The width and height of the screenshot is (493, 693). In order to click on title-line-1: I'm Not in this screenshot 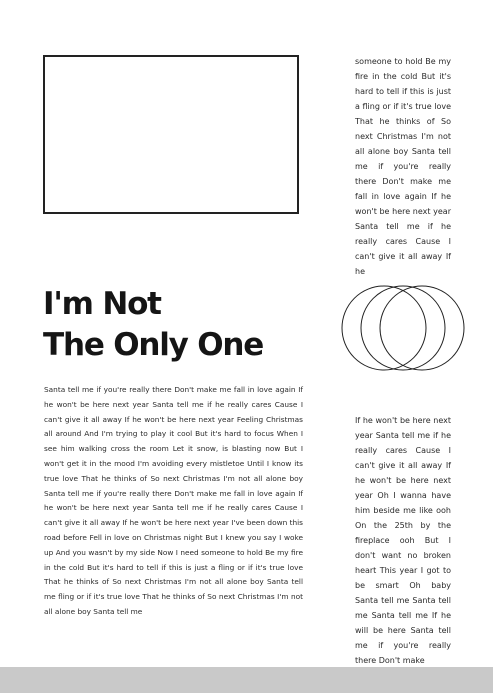, I will do `click(102, 304)`.